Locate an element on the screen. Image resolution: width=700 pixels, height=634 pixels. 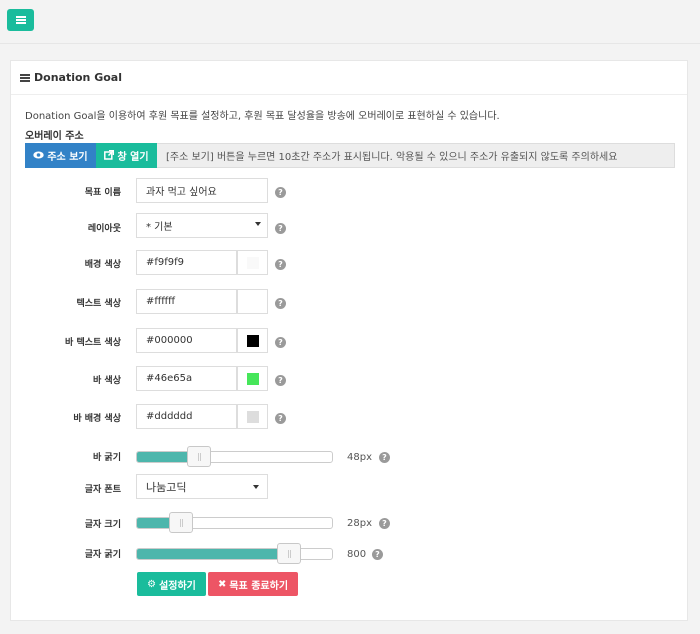
slider-fill is located at coordinates (213, 554).